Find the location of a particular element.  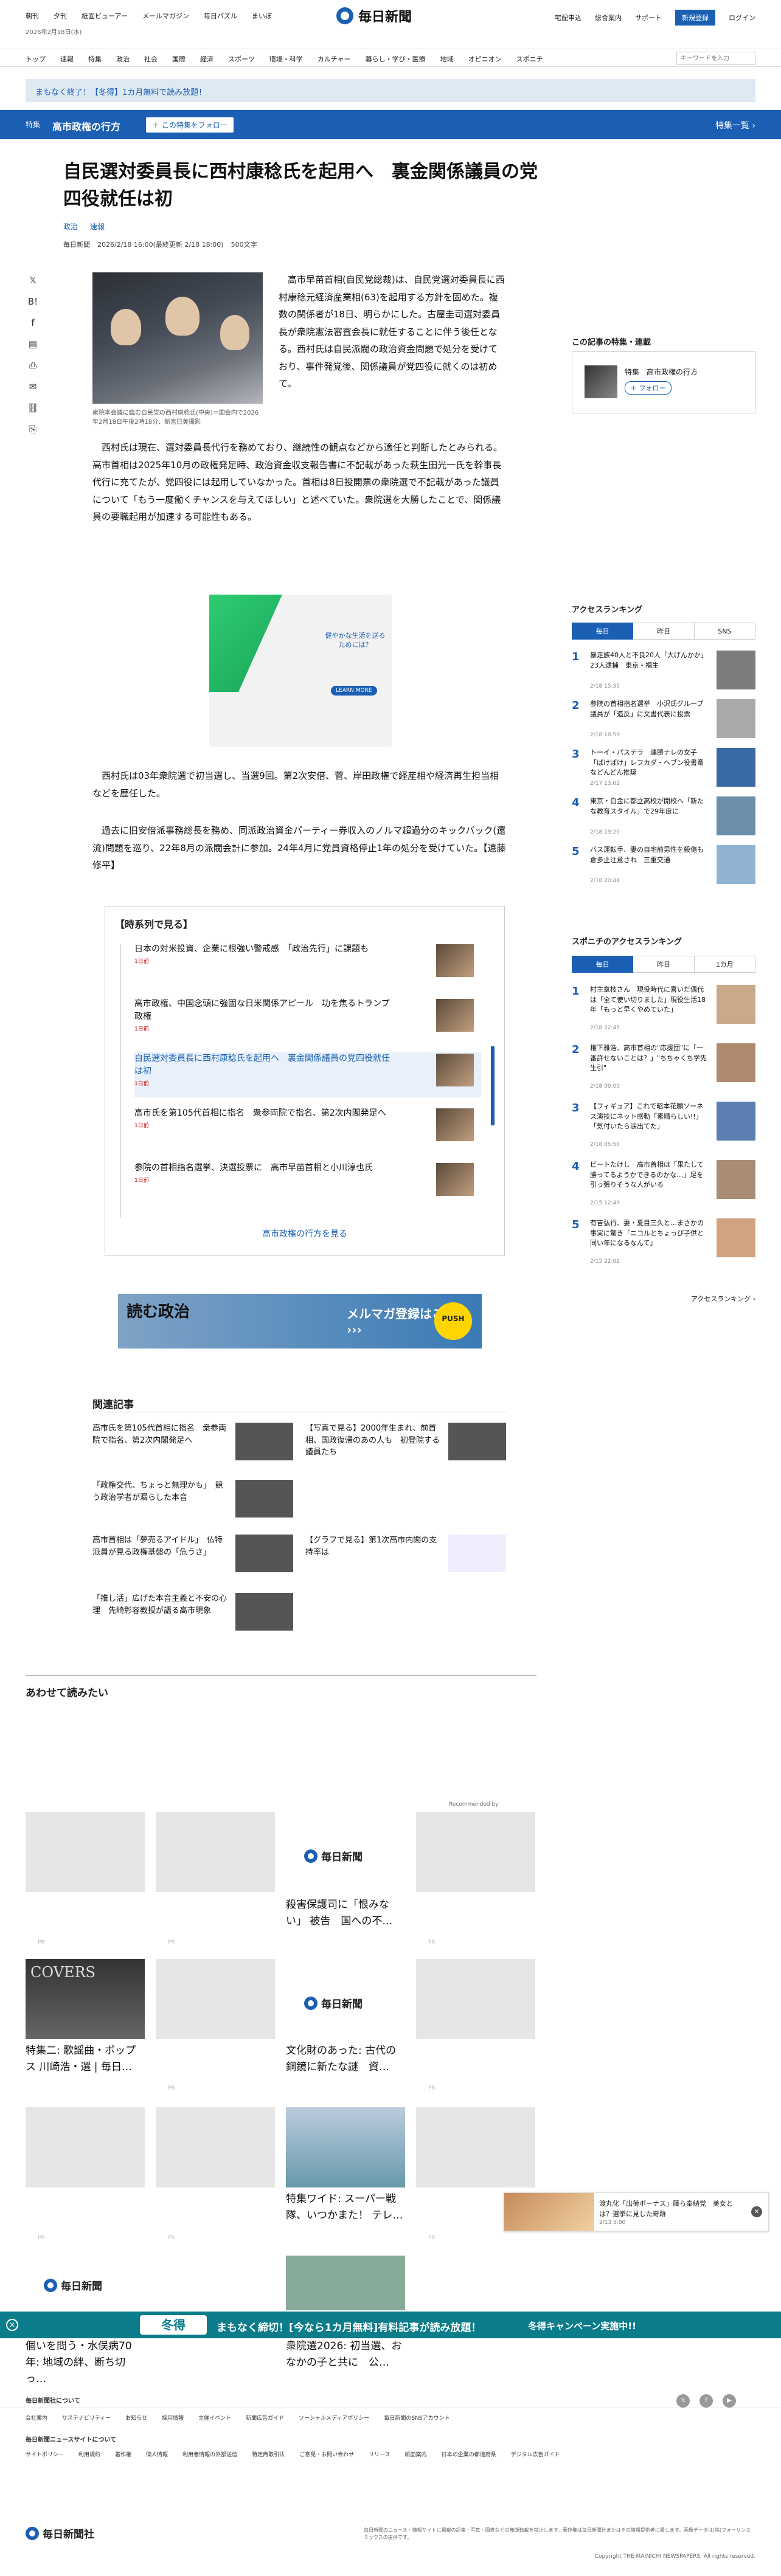

login-button: ログイン is located at coordinates (742, 17).